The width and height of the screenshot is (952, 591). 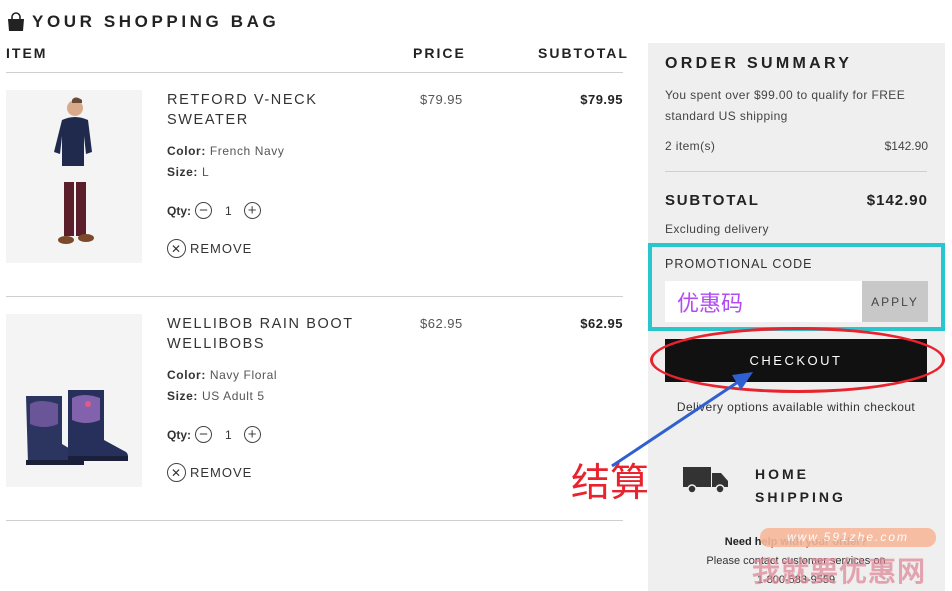 I want to click on items-count: 2 item(s), so click(x=690, y=146).